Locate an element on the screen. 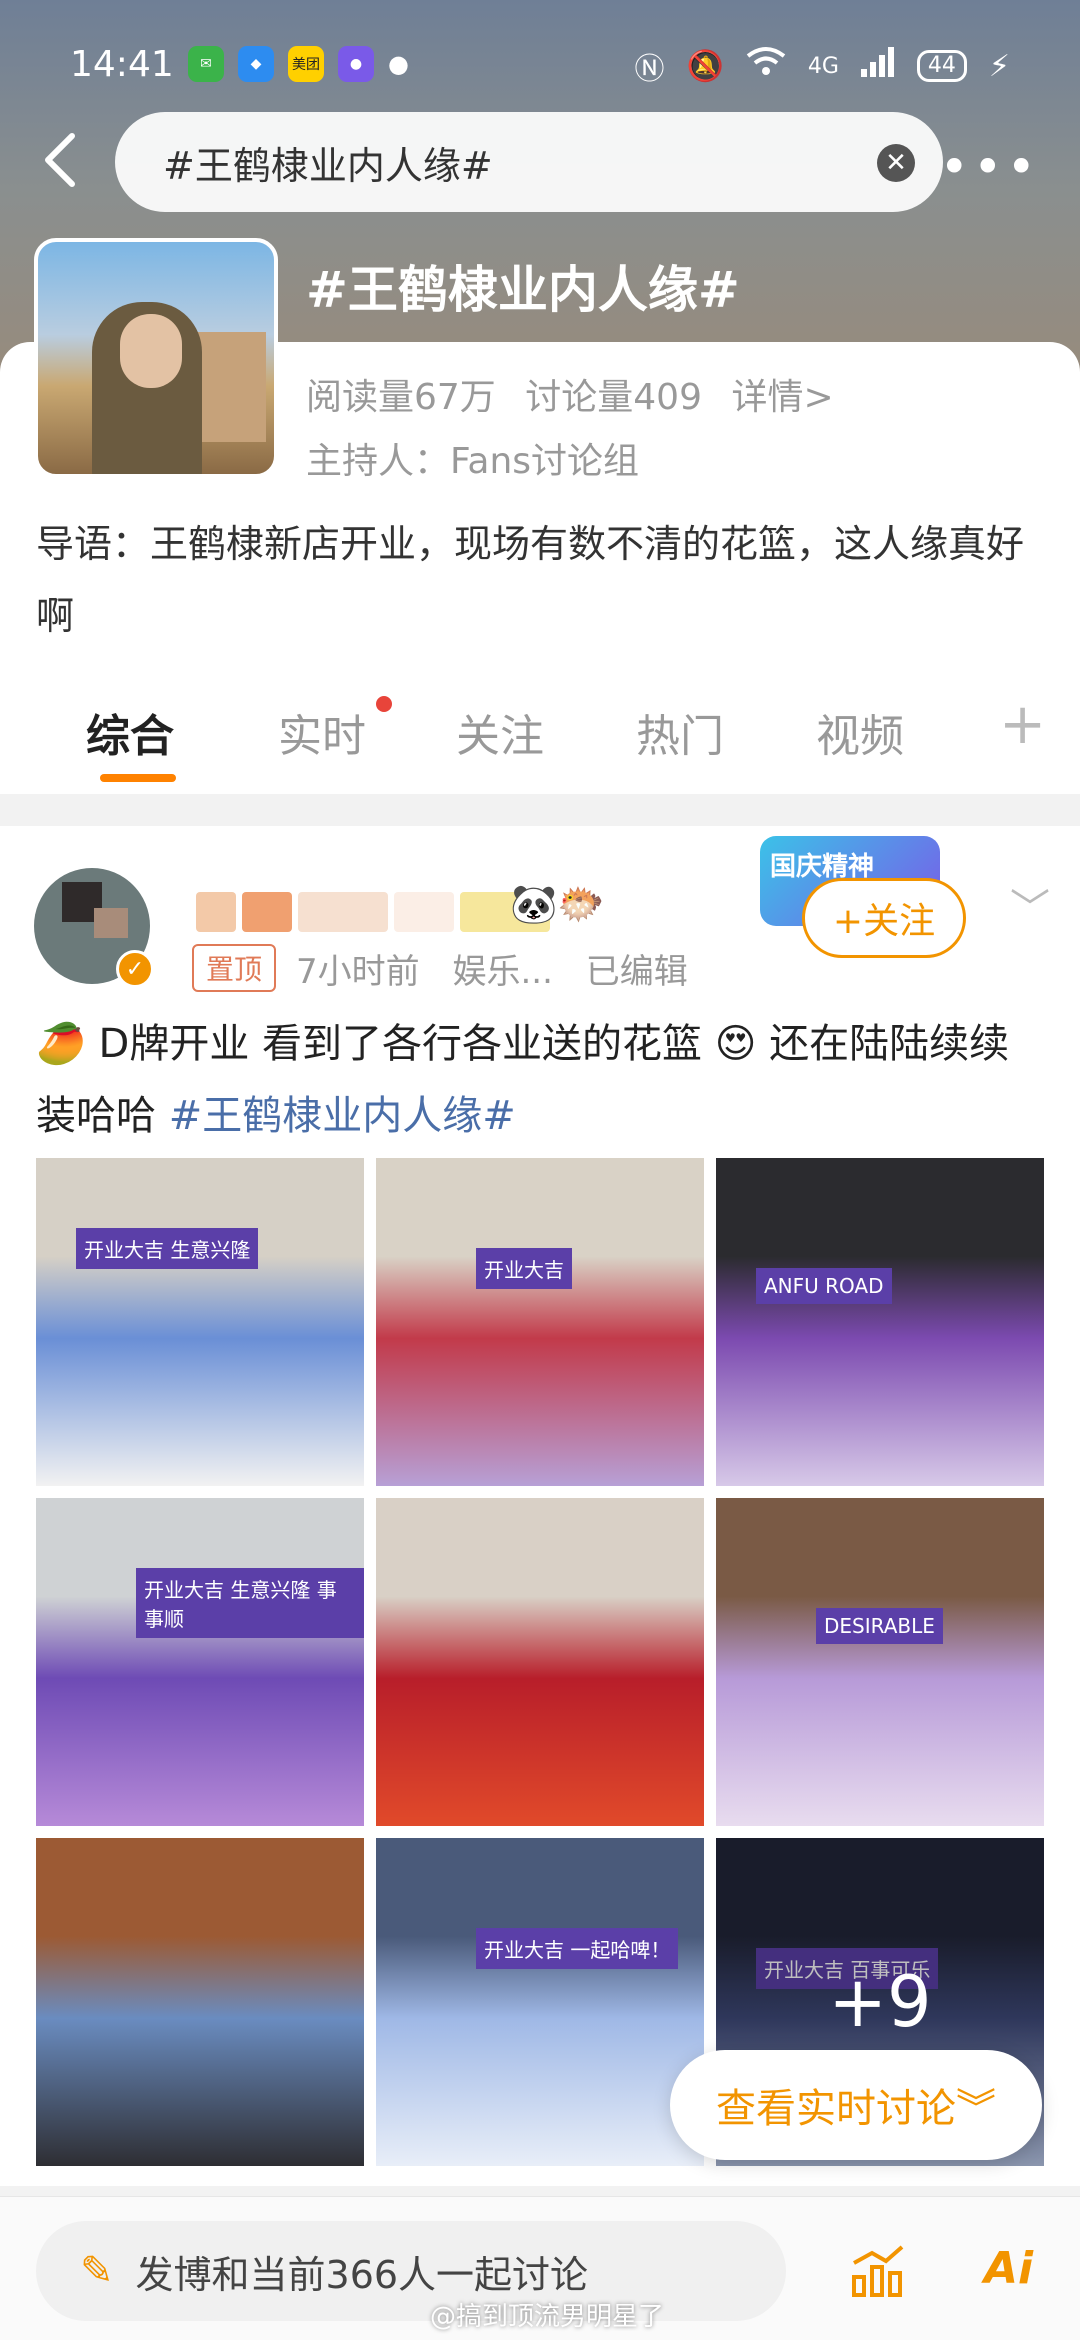  details-link: 详情> is located at coordinates (782, 397).